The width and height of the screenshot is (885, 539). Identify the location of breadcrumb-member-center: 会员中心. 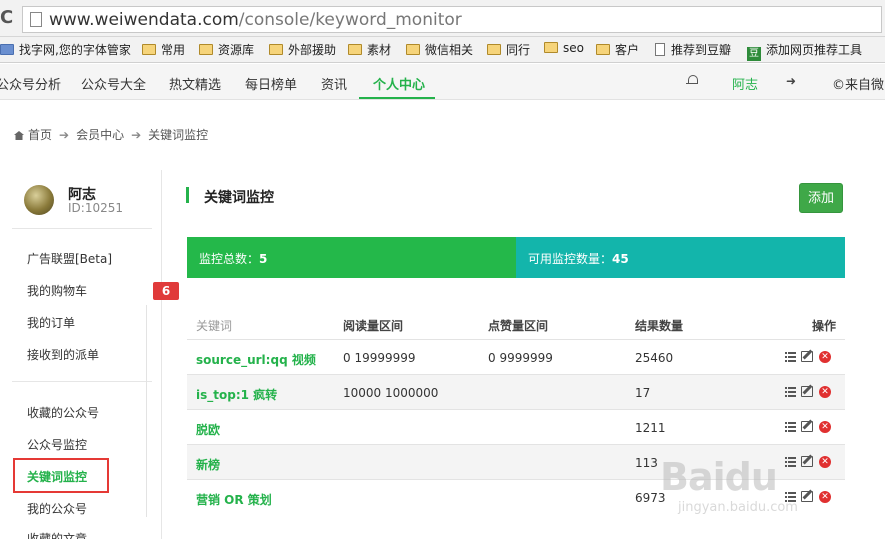
(100, 135).